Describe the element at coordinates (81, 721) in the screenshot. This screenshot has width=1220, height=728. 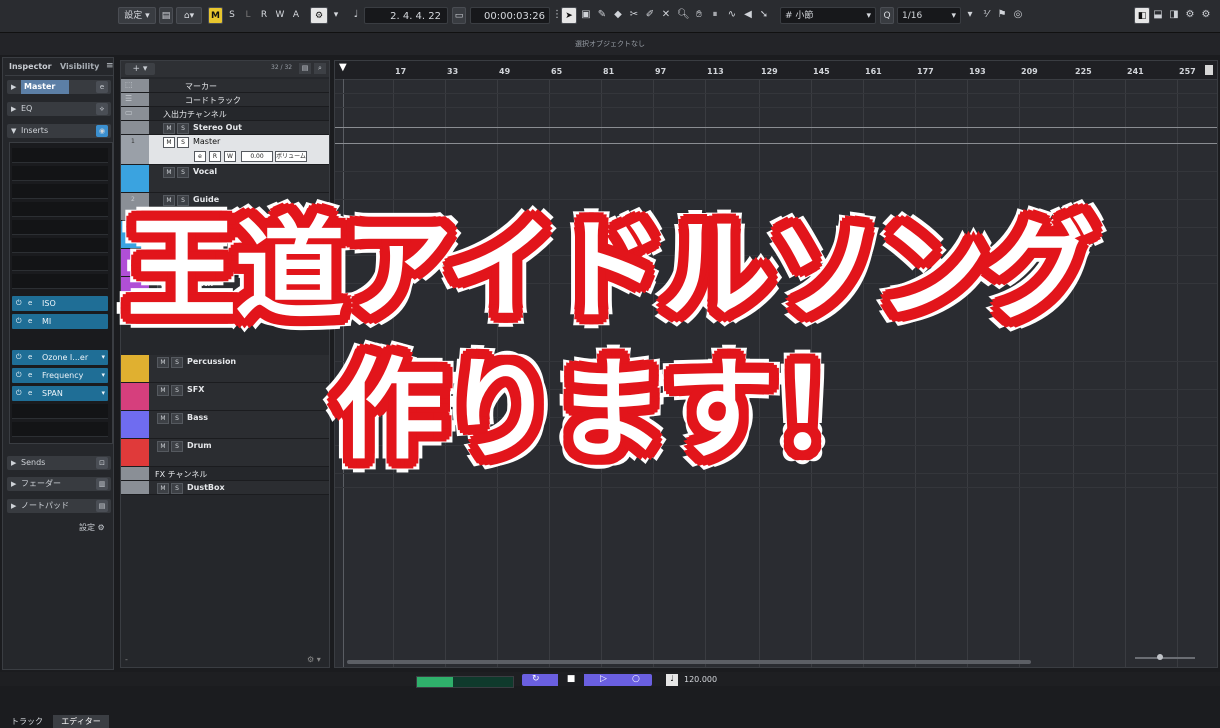
I see `tab-editor: エディター` at that location.